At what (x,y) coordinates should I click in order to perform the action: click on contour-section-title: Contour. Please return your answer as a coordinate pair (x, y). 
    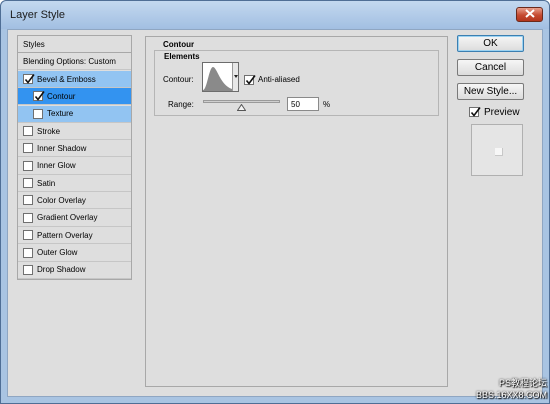
    Looking at the image, I should click on (179, 44).